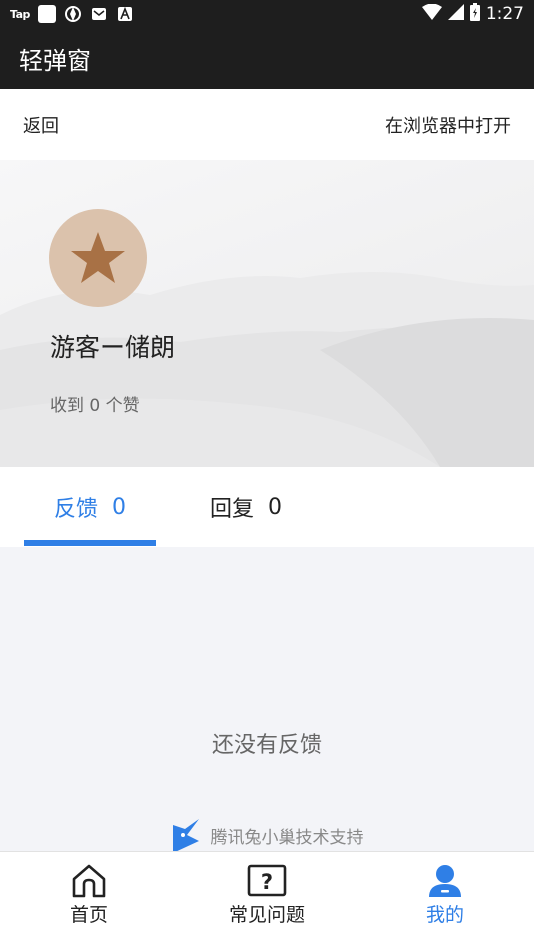  Describe the element at coordinates (287, 837) in the screenshot. I see `support-text: 腾讯兔小巢技术支持` at that location.